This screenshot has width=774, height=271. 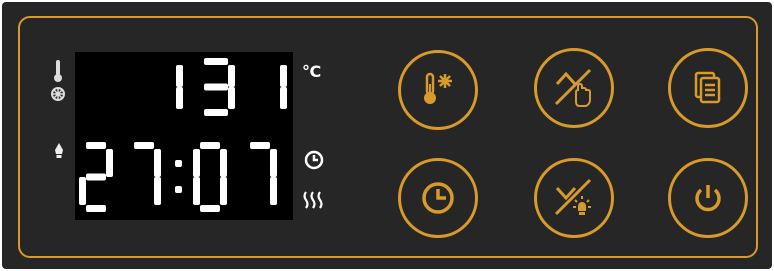 I want to click on hours-digit-1-seg-g, so click(x=96, y=177).